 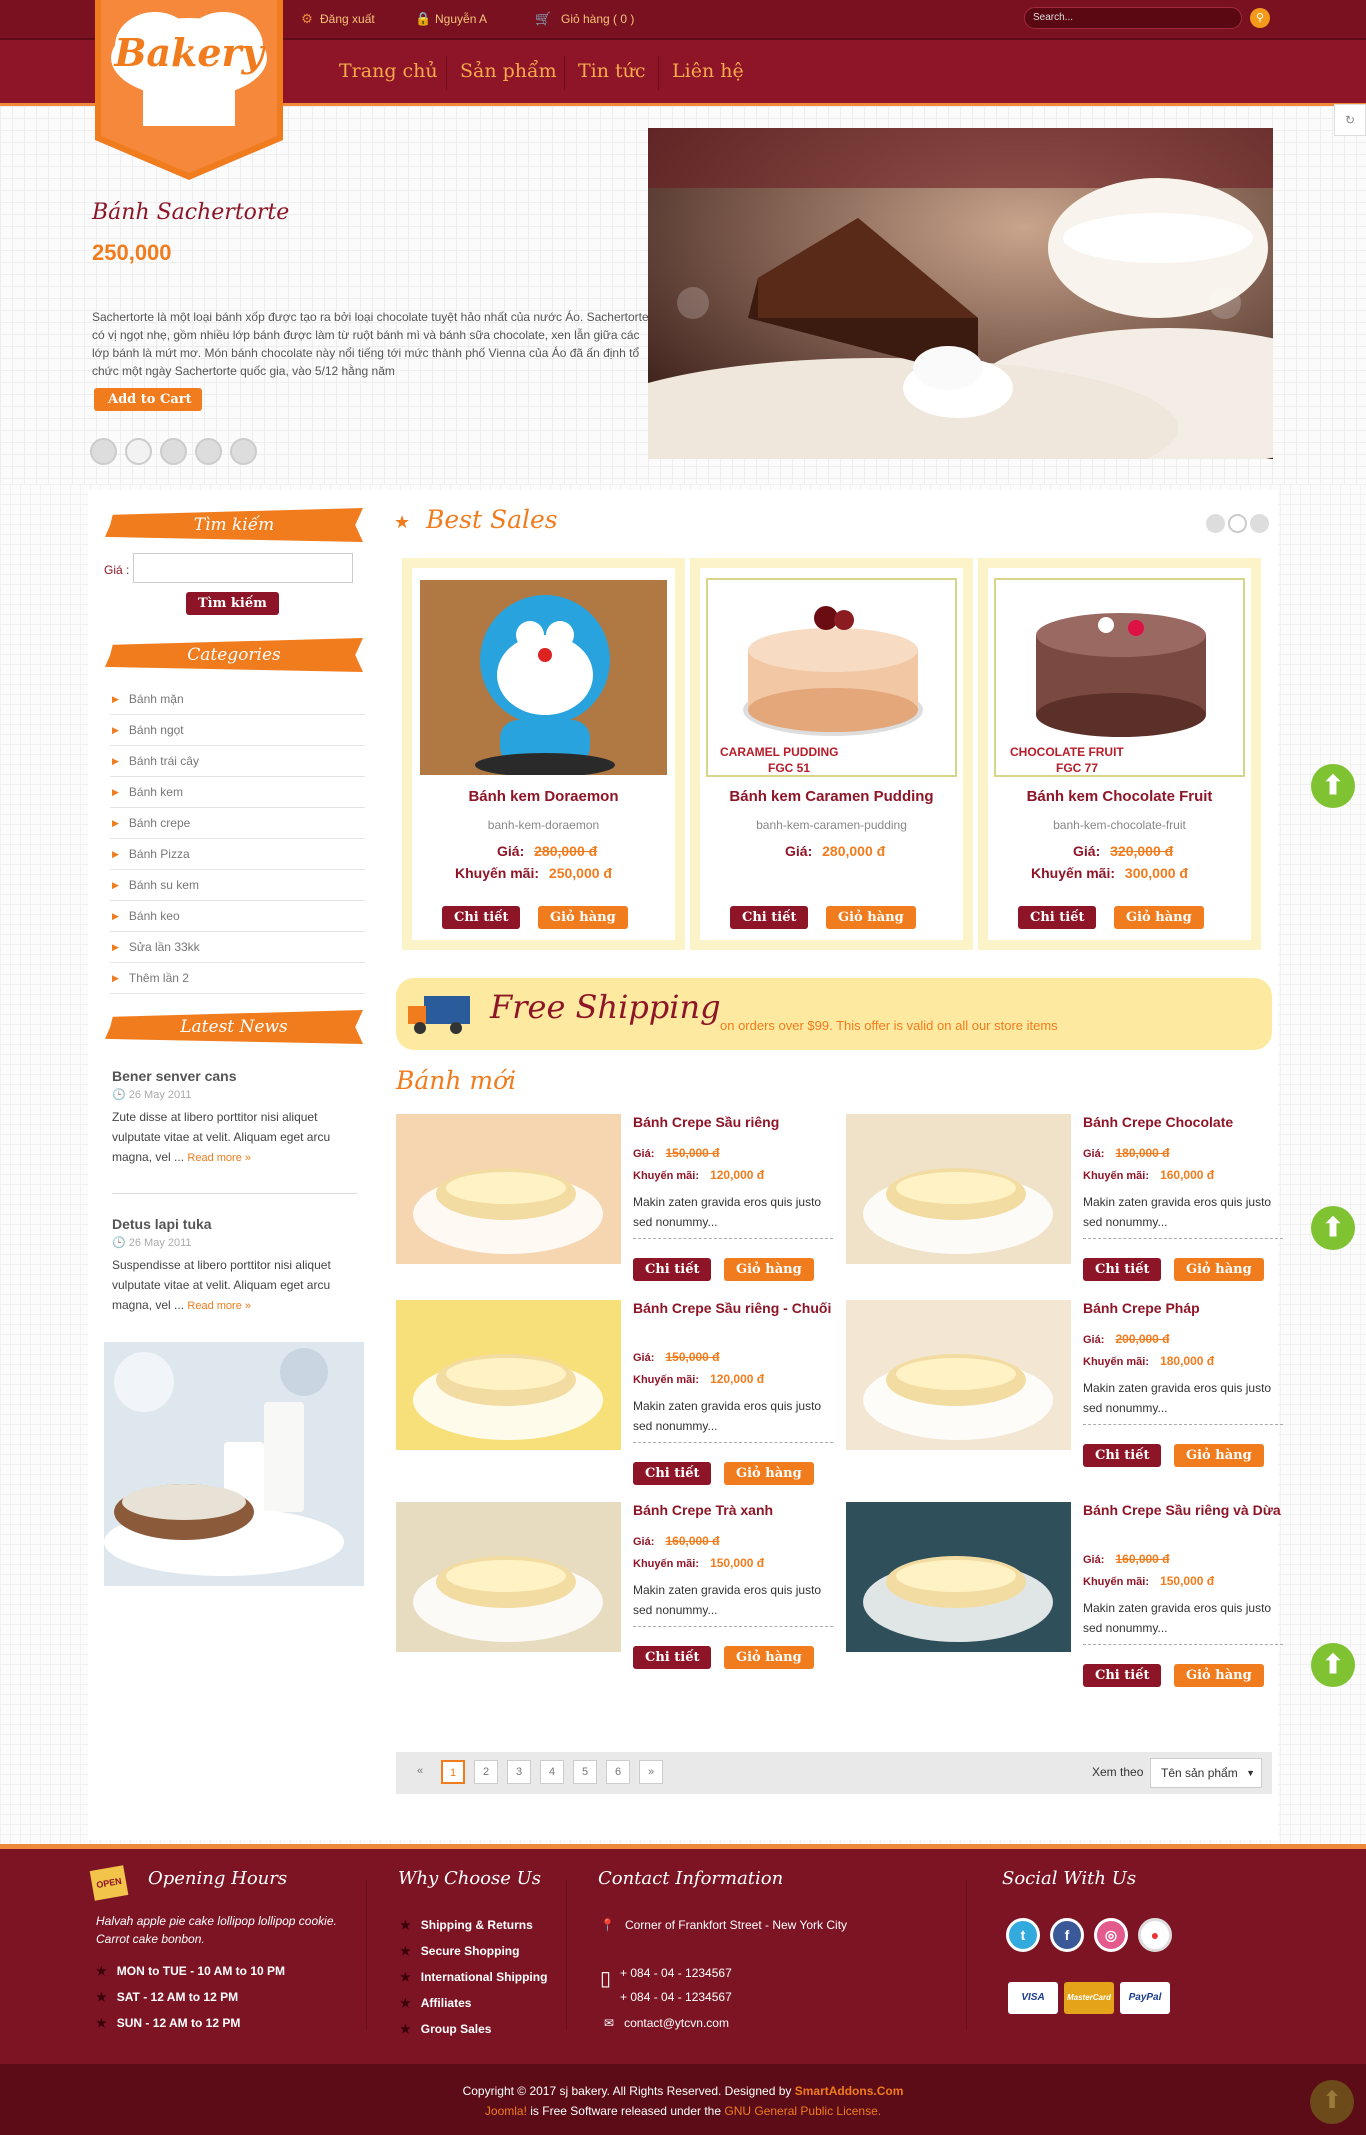 I want to click on opening-hours-title: Opening Hours, so click(x=218, y=1878).